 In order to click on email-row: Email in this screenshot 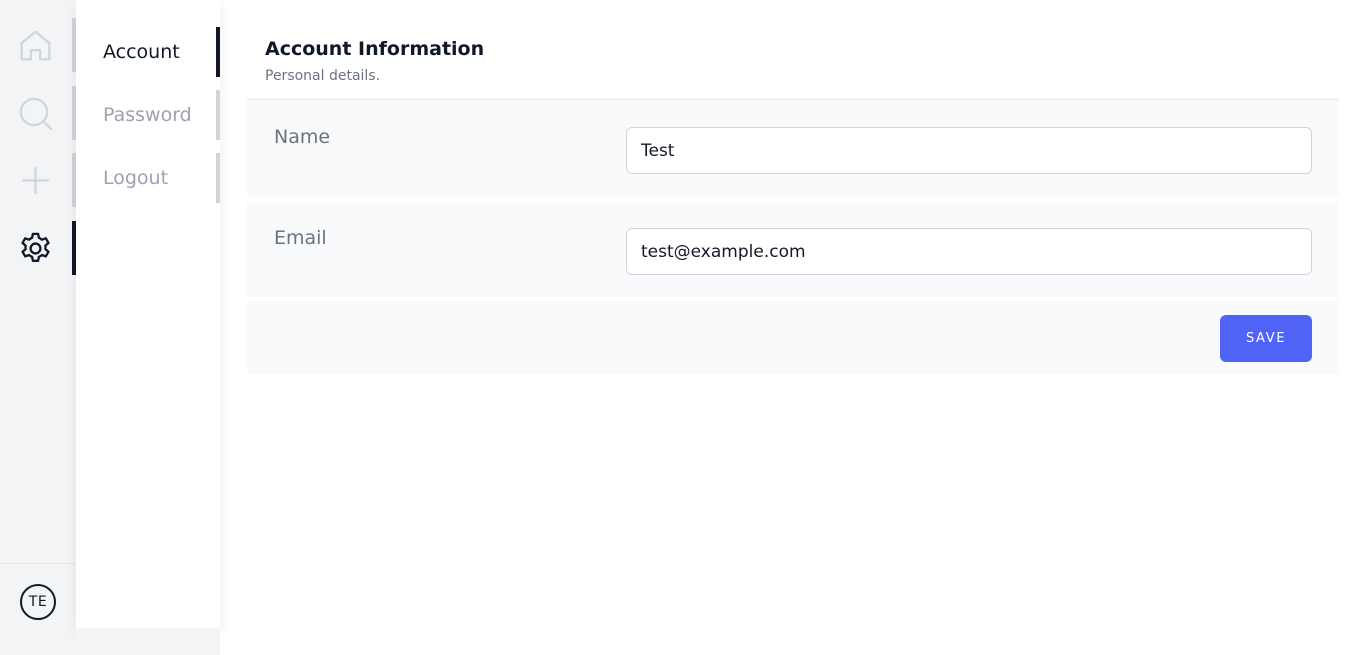, I will do `click(793, 249)`.